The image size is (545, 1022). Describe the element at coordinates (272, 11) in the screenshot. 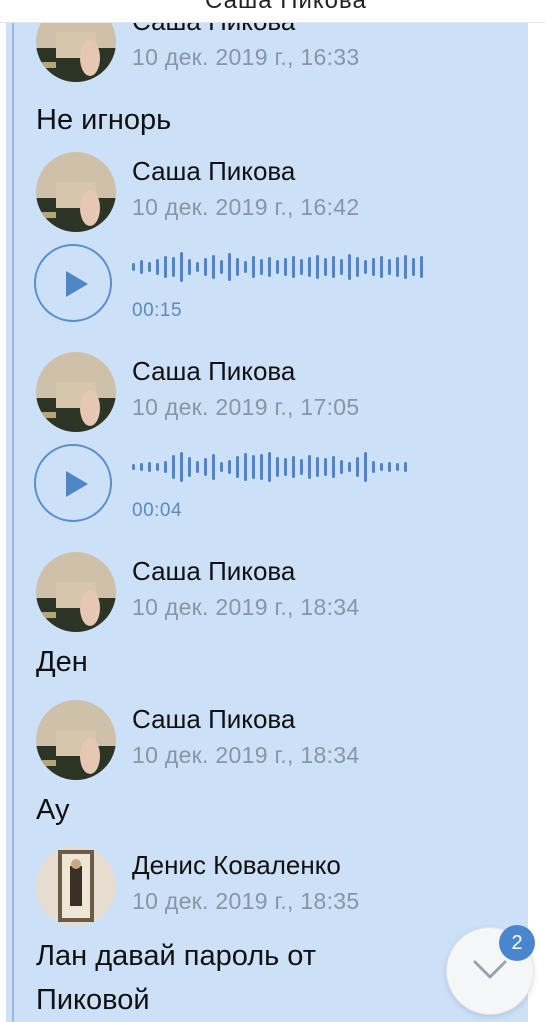

I see `top-bar: Саша Пикова` at that location.